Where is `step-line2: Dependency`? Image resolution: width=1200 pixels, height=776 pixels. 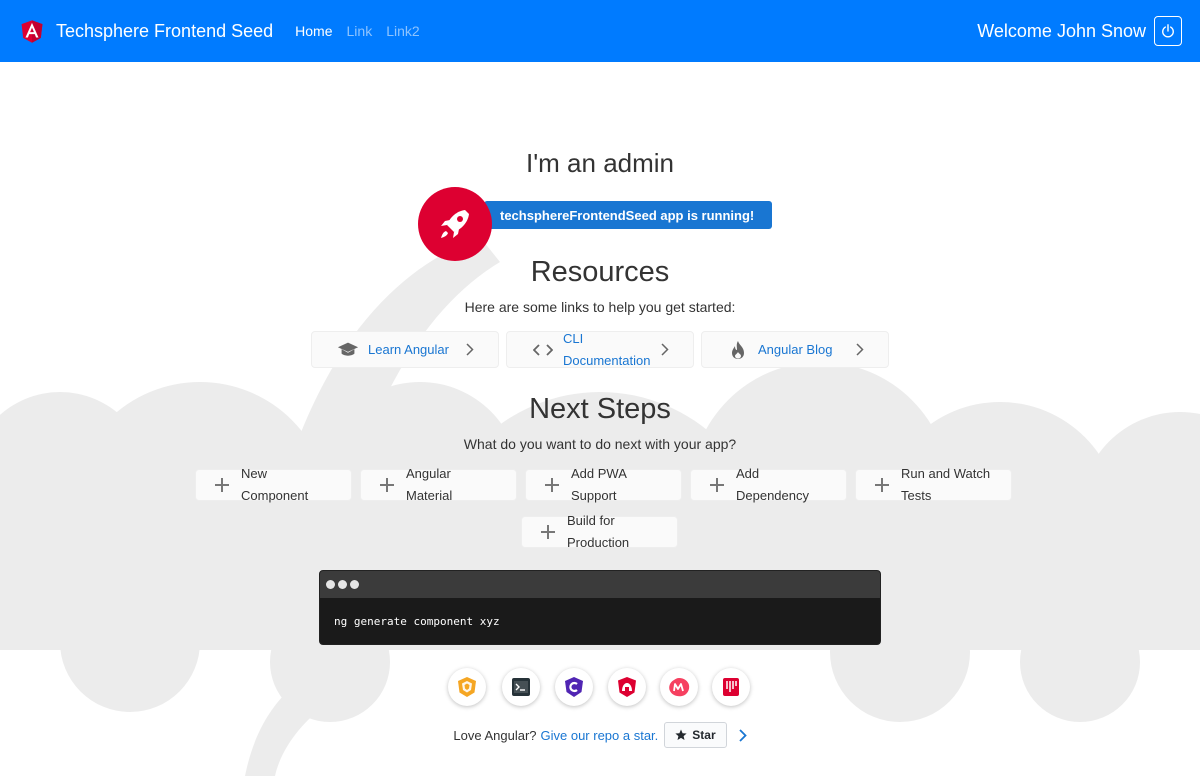 step-line2: Dependency is located at coordinates (772, 495).